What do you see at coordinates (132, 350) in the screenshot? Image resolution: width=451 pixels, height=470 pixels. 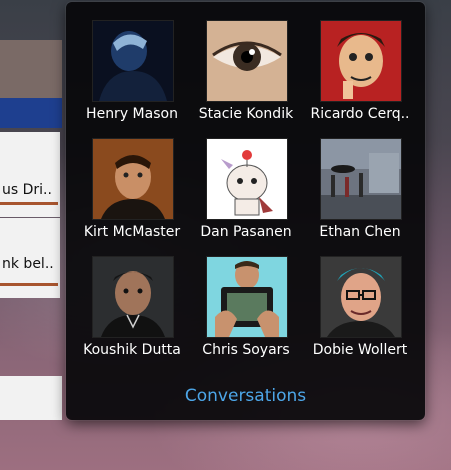 I see `contact-name: Koushik Dutta` at bounding box center [132, 350].